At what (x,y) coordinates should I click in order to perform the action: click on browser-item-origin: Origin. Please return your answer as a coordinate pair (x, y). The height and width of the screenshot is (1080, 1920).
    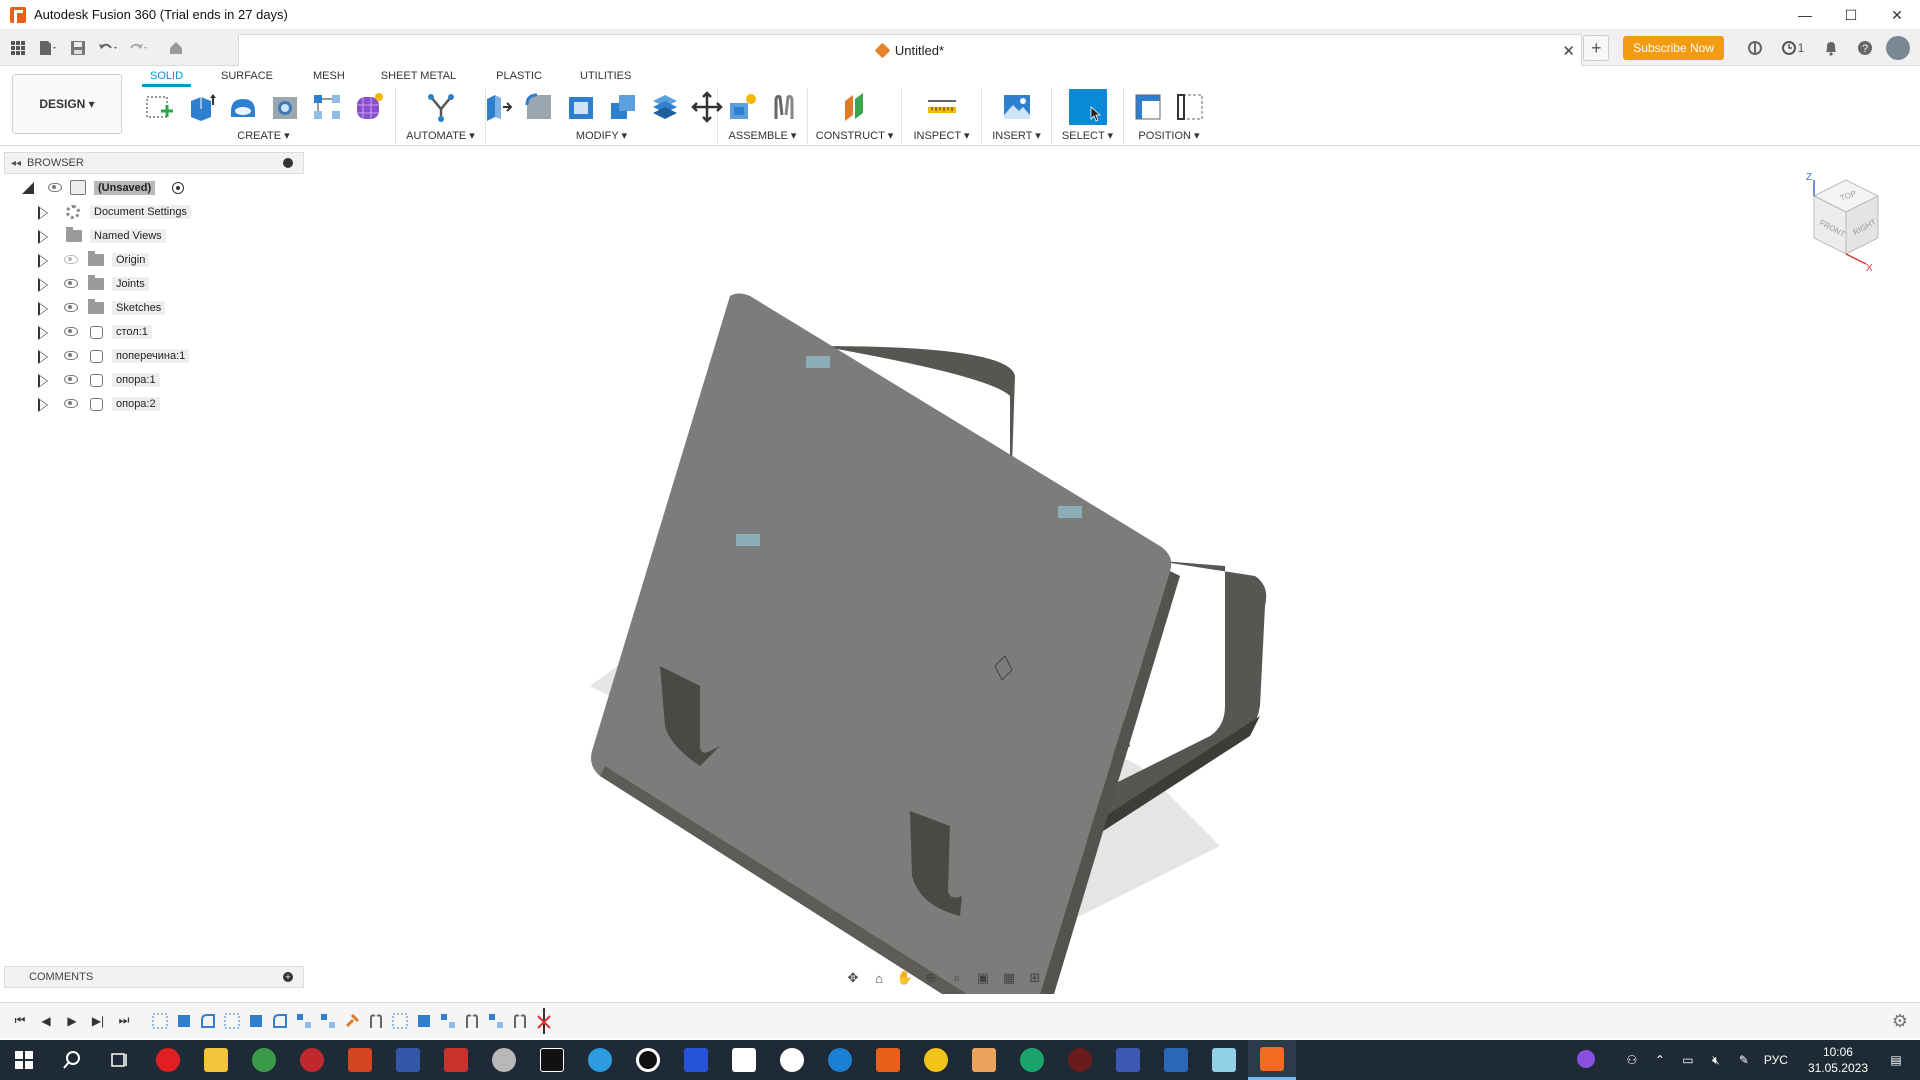
    Looking at the image, I should click on (154, 260).